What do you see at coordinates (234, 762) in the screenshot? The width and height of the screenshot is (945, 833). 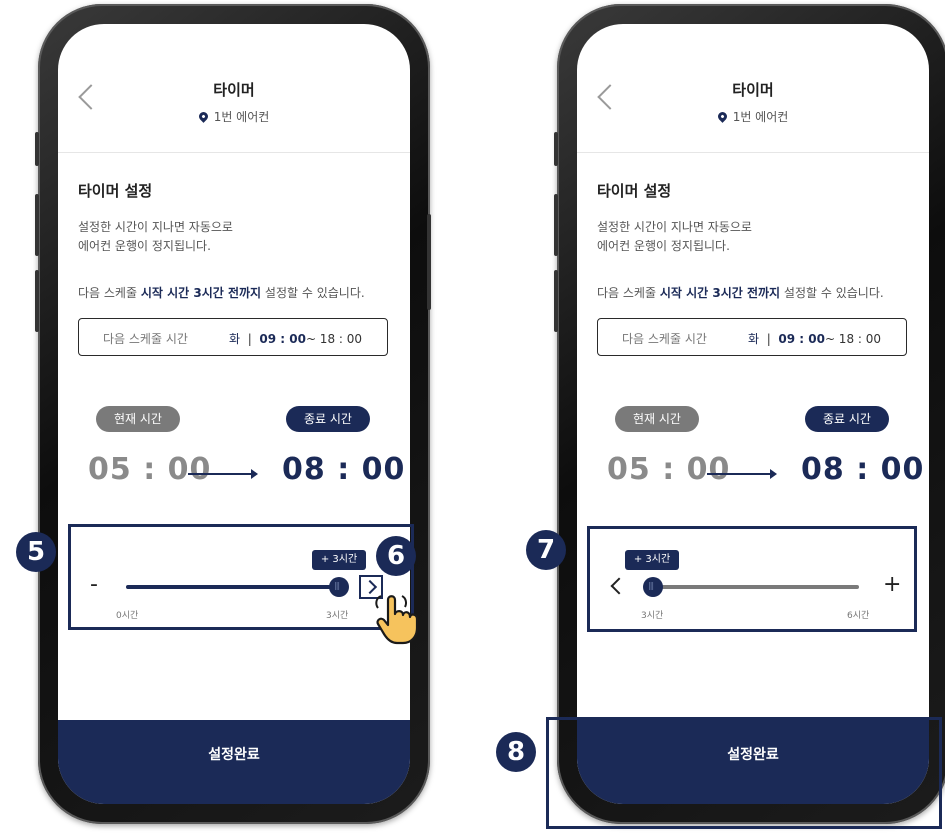 I see `confirm-button: 설정완료` at bounding box center [234, 762].